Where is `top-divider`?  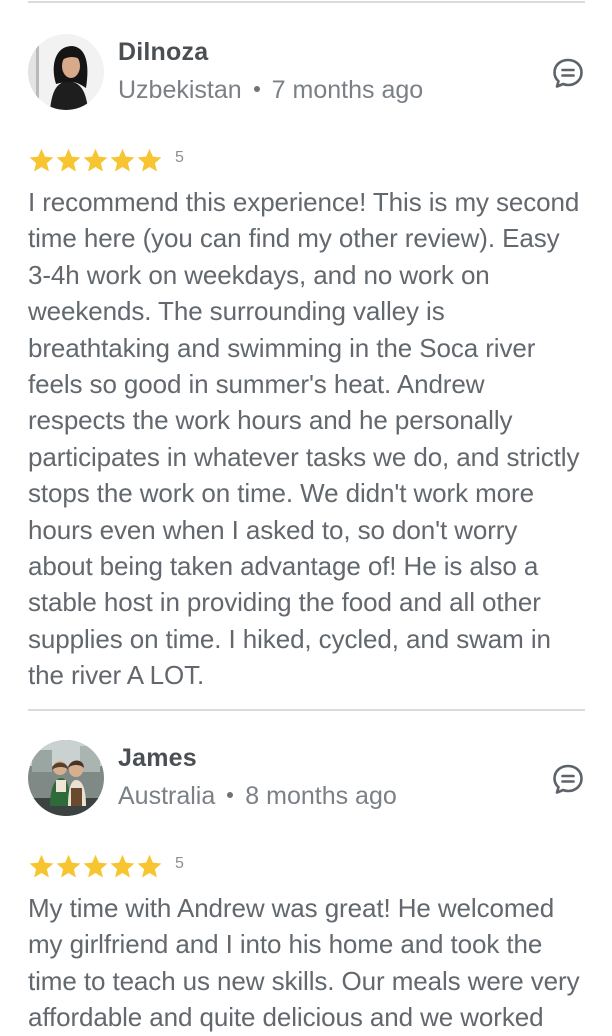
top-divider is located at coordinates (306, 2).